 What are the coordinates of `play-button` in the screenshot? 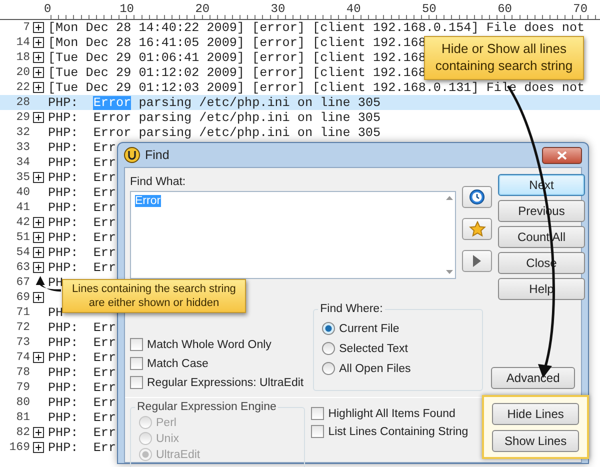 It's located at (477, 261).